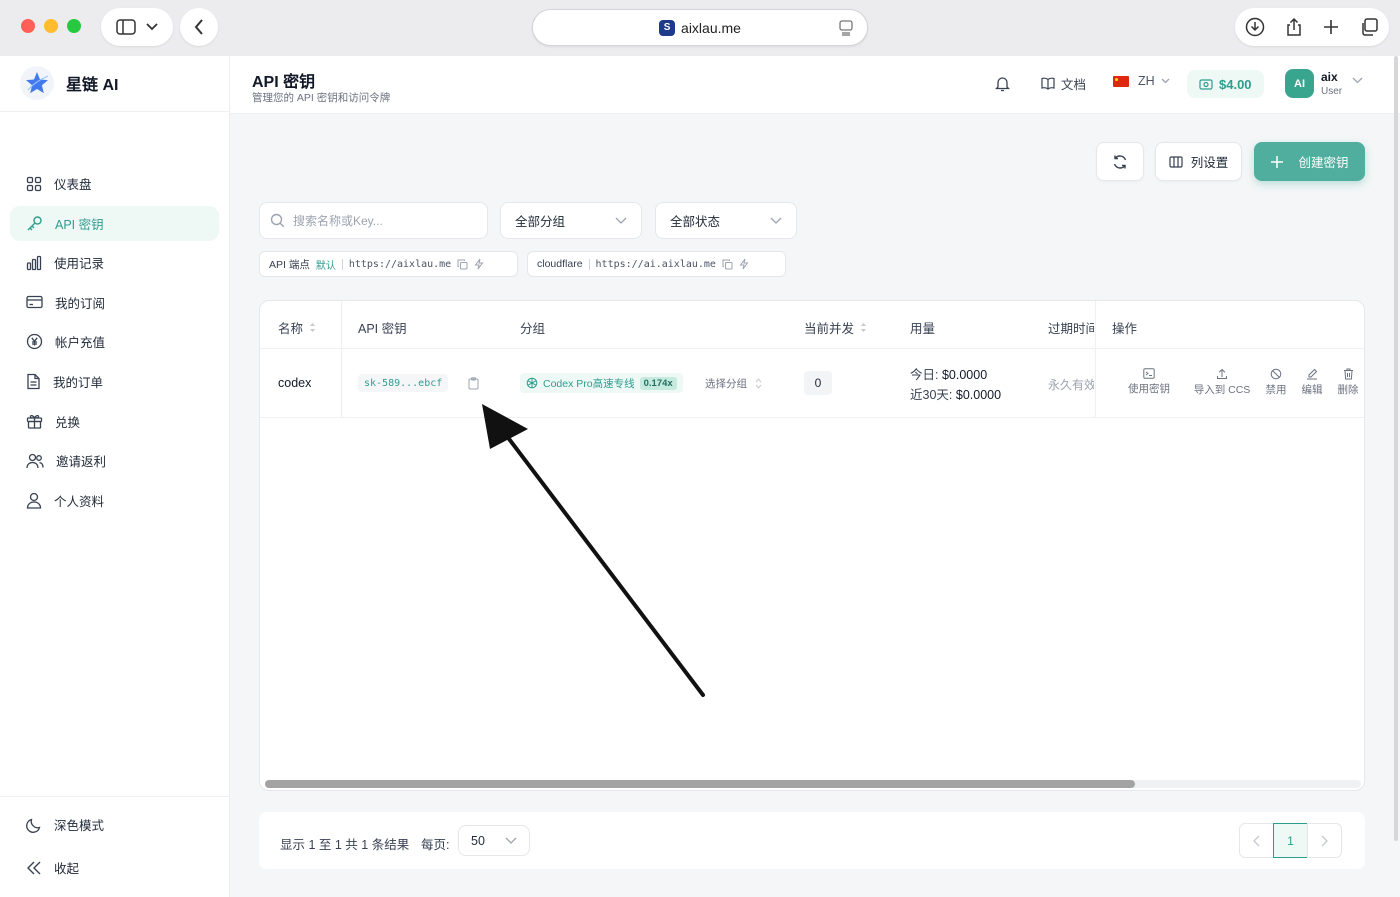  What do you see at coordinates (1323, 163) in the screenshot?
I see `create-key-label: 创建密钥` at bounding box center [1323, 163].